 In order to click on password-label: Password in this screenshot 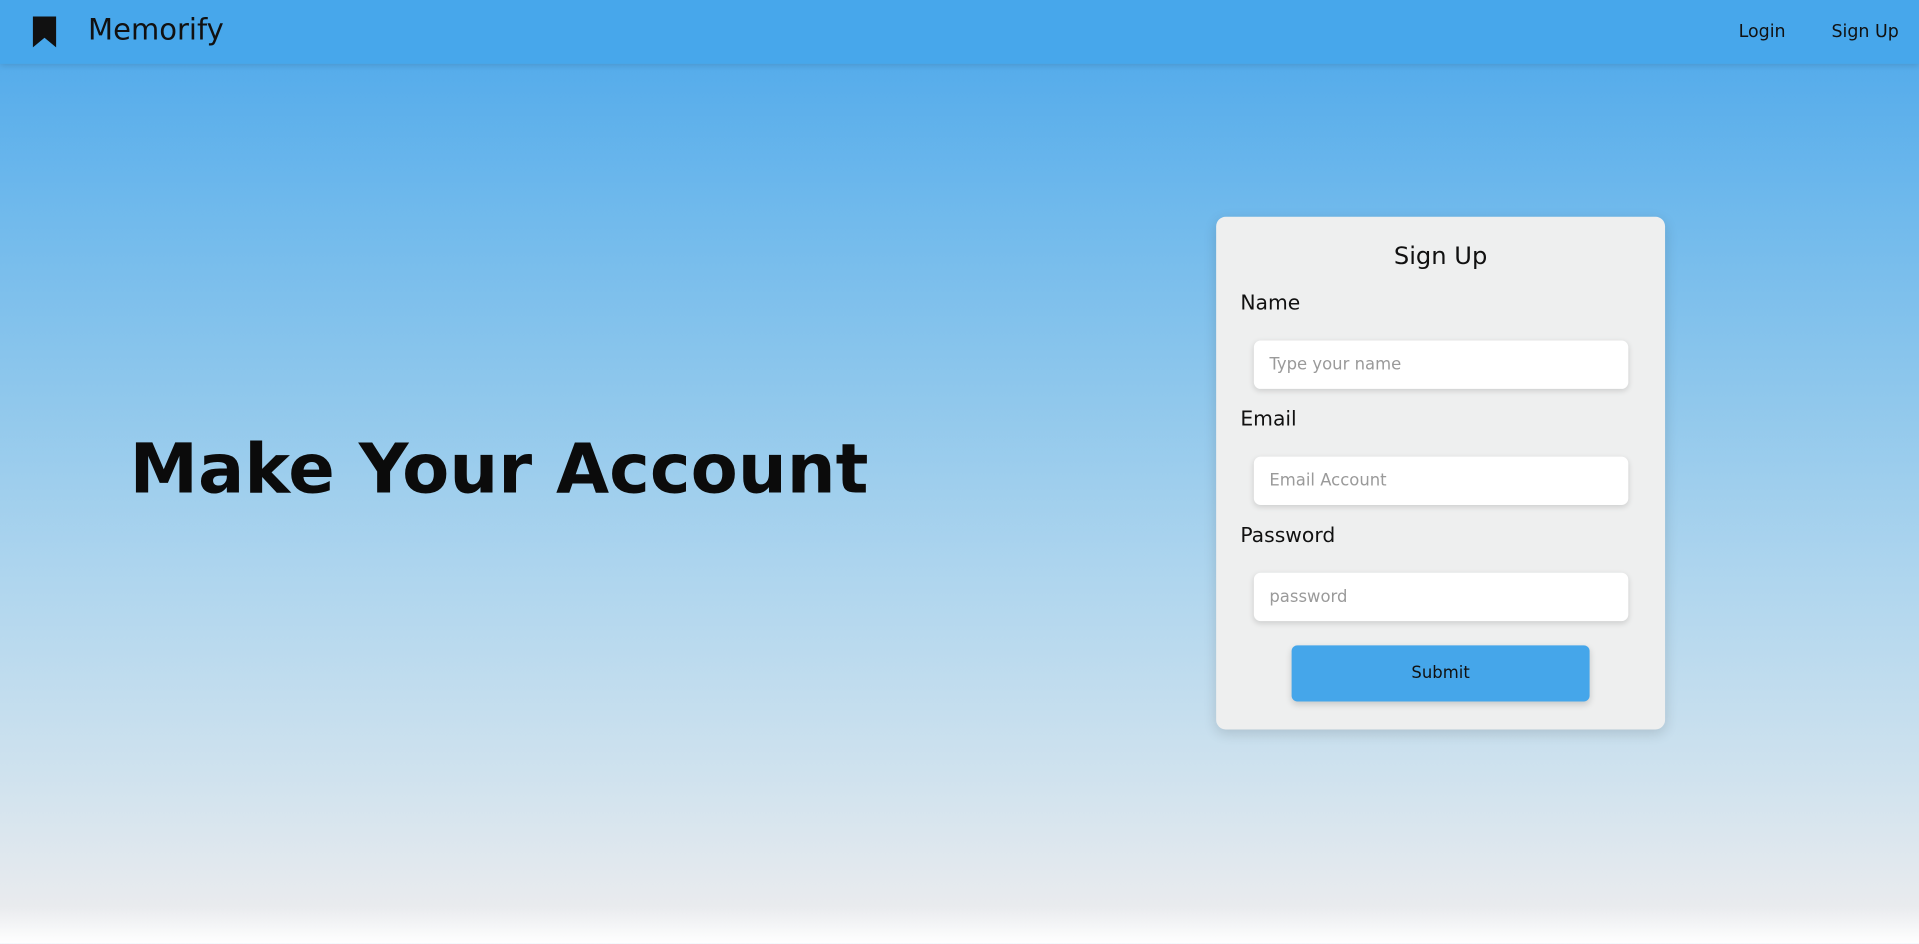, I will do `click(1288, 535)`.